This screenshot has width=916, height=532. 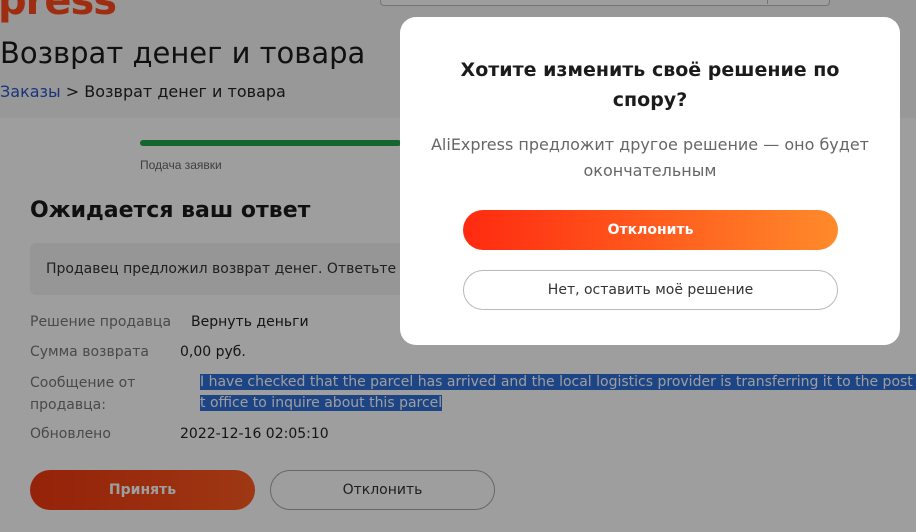 What do you see at coordinates (650, 290) in the screenshot?
I see `dialog-keep-decision-button: Нет, оставить моё решение` at bounding box center [650, 290].